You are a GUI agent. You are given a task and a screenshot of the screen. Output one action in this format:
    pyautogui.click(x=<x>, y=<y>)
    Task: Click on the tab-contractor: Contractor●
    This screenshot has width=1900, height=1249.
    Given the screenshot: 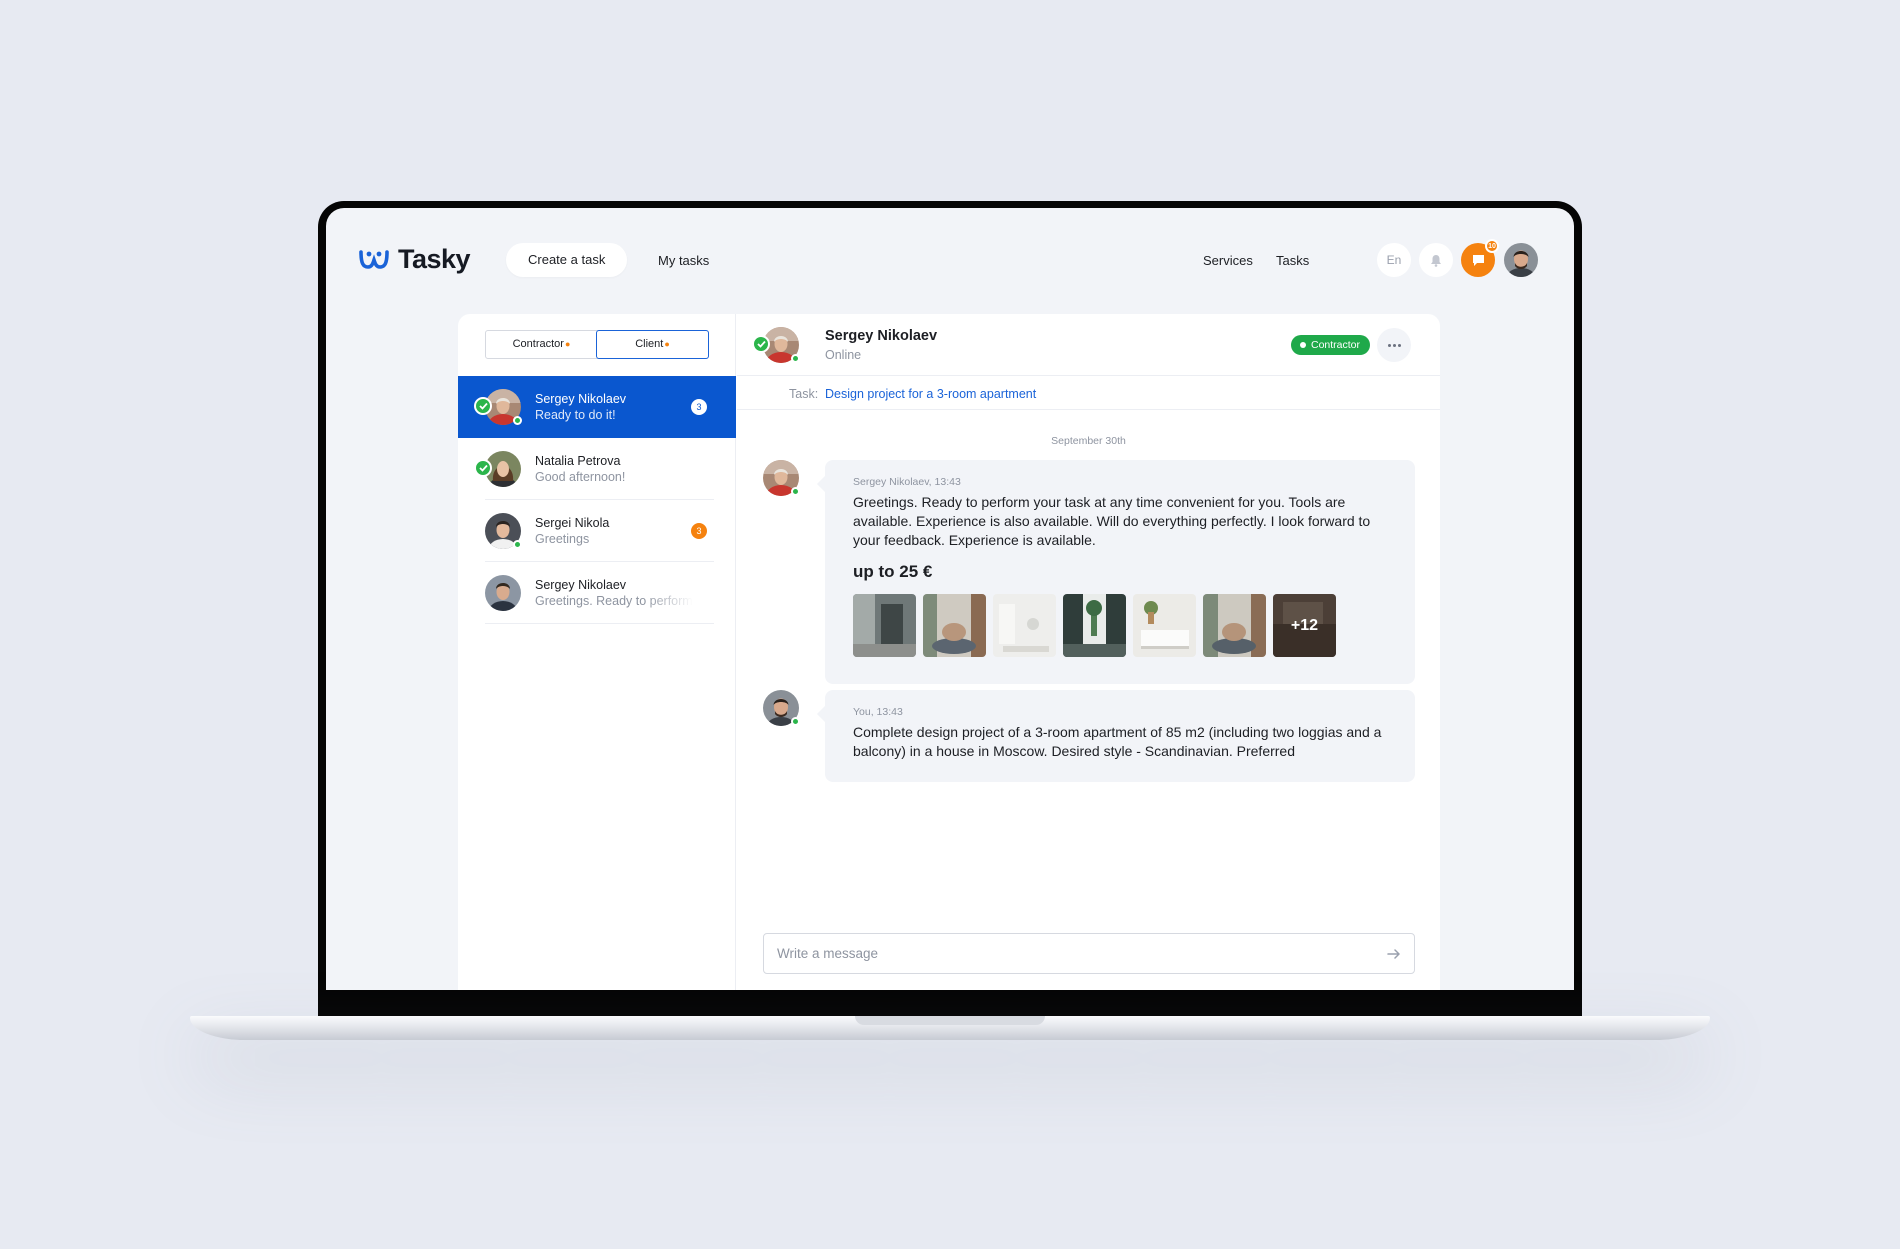 What is the action you would take?
    pyautogui.click(x=541, y=344)
    